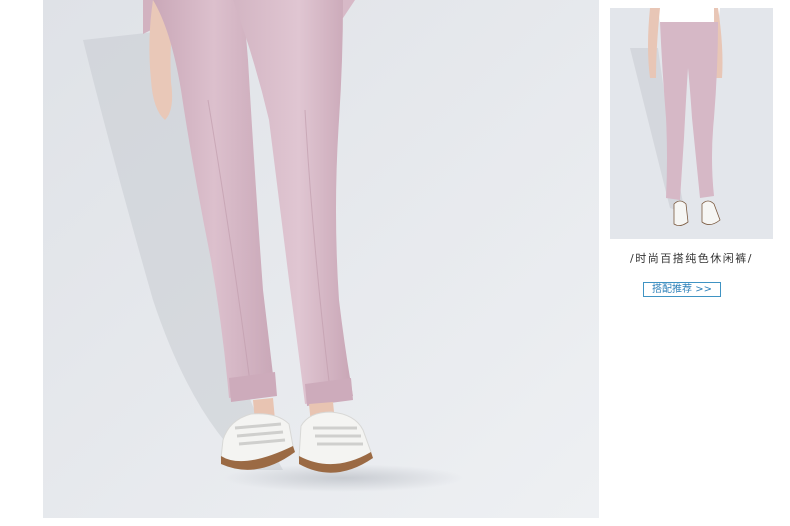 The height and width of the screenshot is (526, 790). Describe the element at coordinates (682, 289) in the screenshot. I see `match-recommend-button: 搭配推荐 >>` at that location.